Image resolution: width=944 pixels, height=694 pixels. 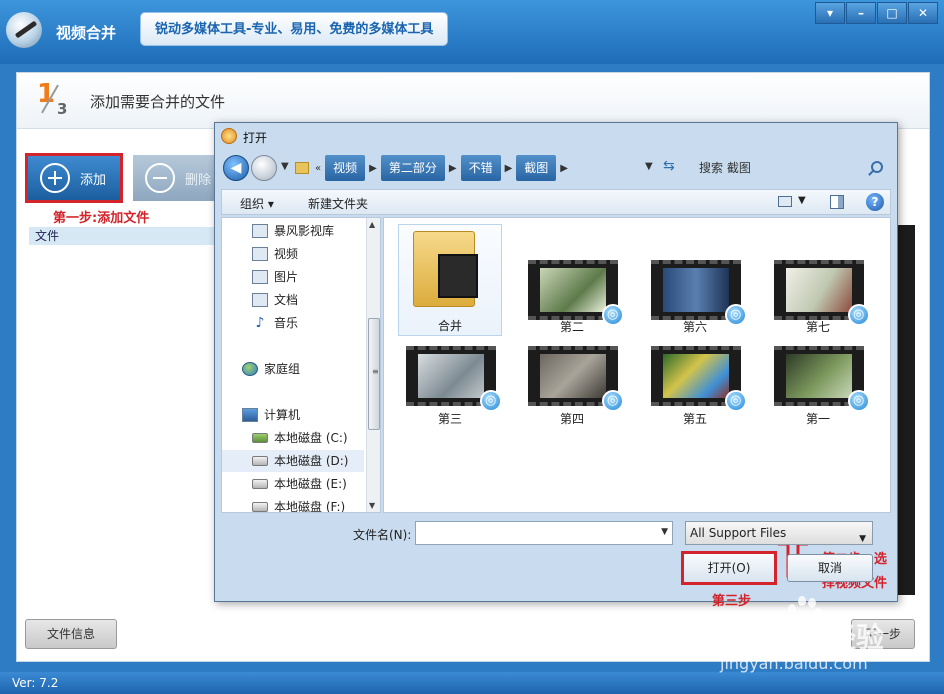 What do you see at coordinates (74, 178) in the screenshot?
I see `add-button: 添加` at bounding box center [74, 178].